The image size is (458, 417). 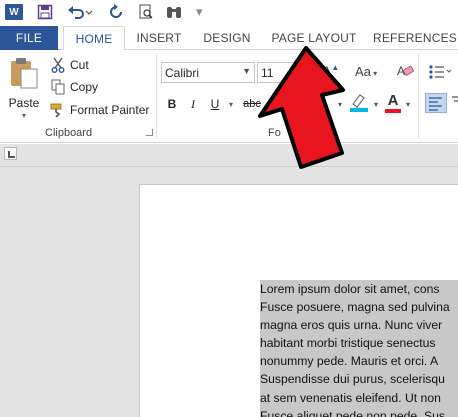 What do you see at coordinates (159, 38) in the screenshot?
I see `tab-insert: INSERT` at bounding box center [159, 38].